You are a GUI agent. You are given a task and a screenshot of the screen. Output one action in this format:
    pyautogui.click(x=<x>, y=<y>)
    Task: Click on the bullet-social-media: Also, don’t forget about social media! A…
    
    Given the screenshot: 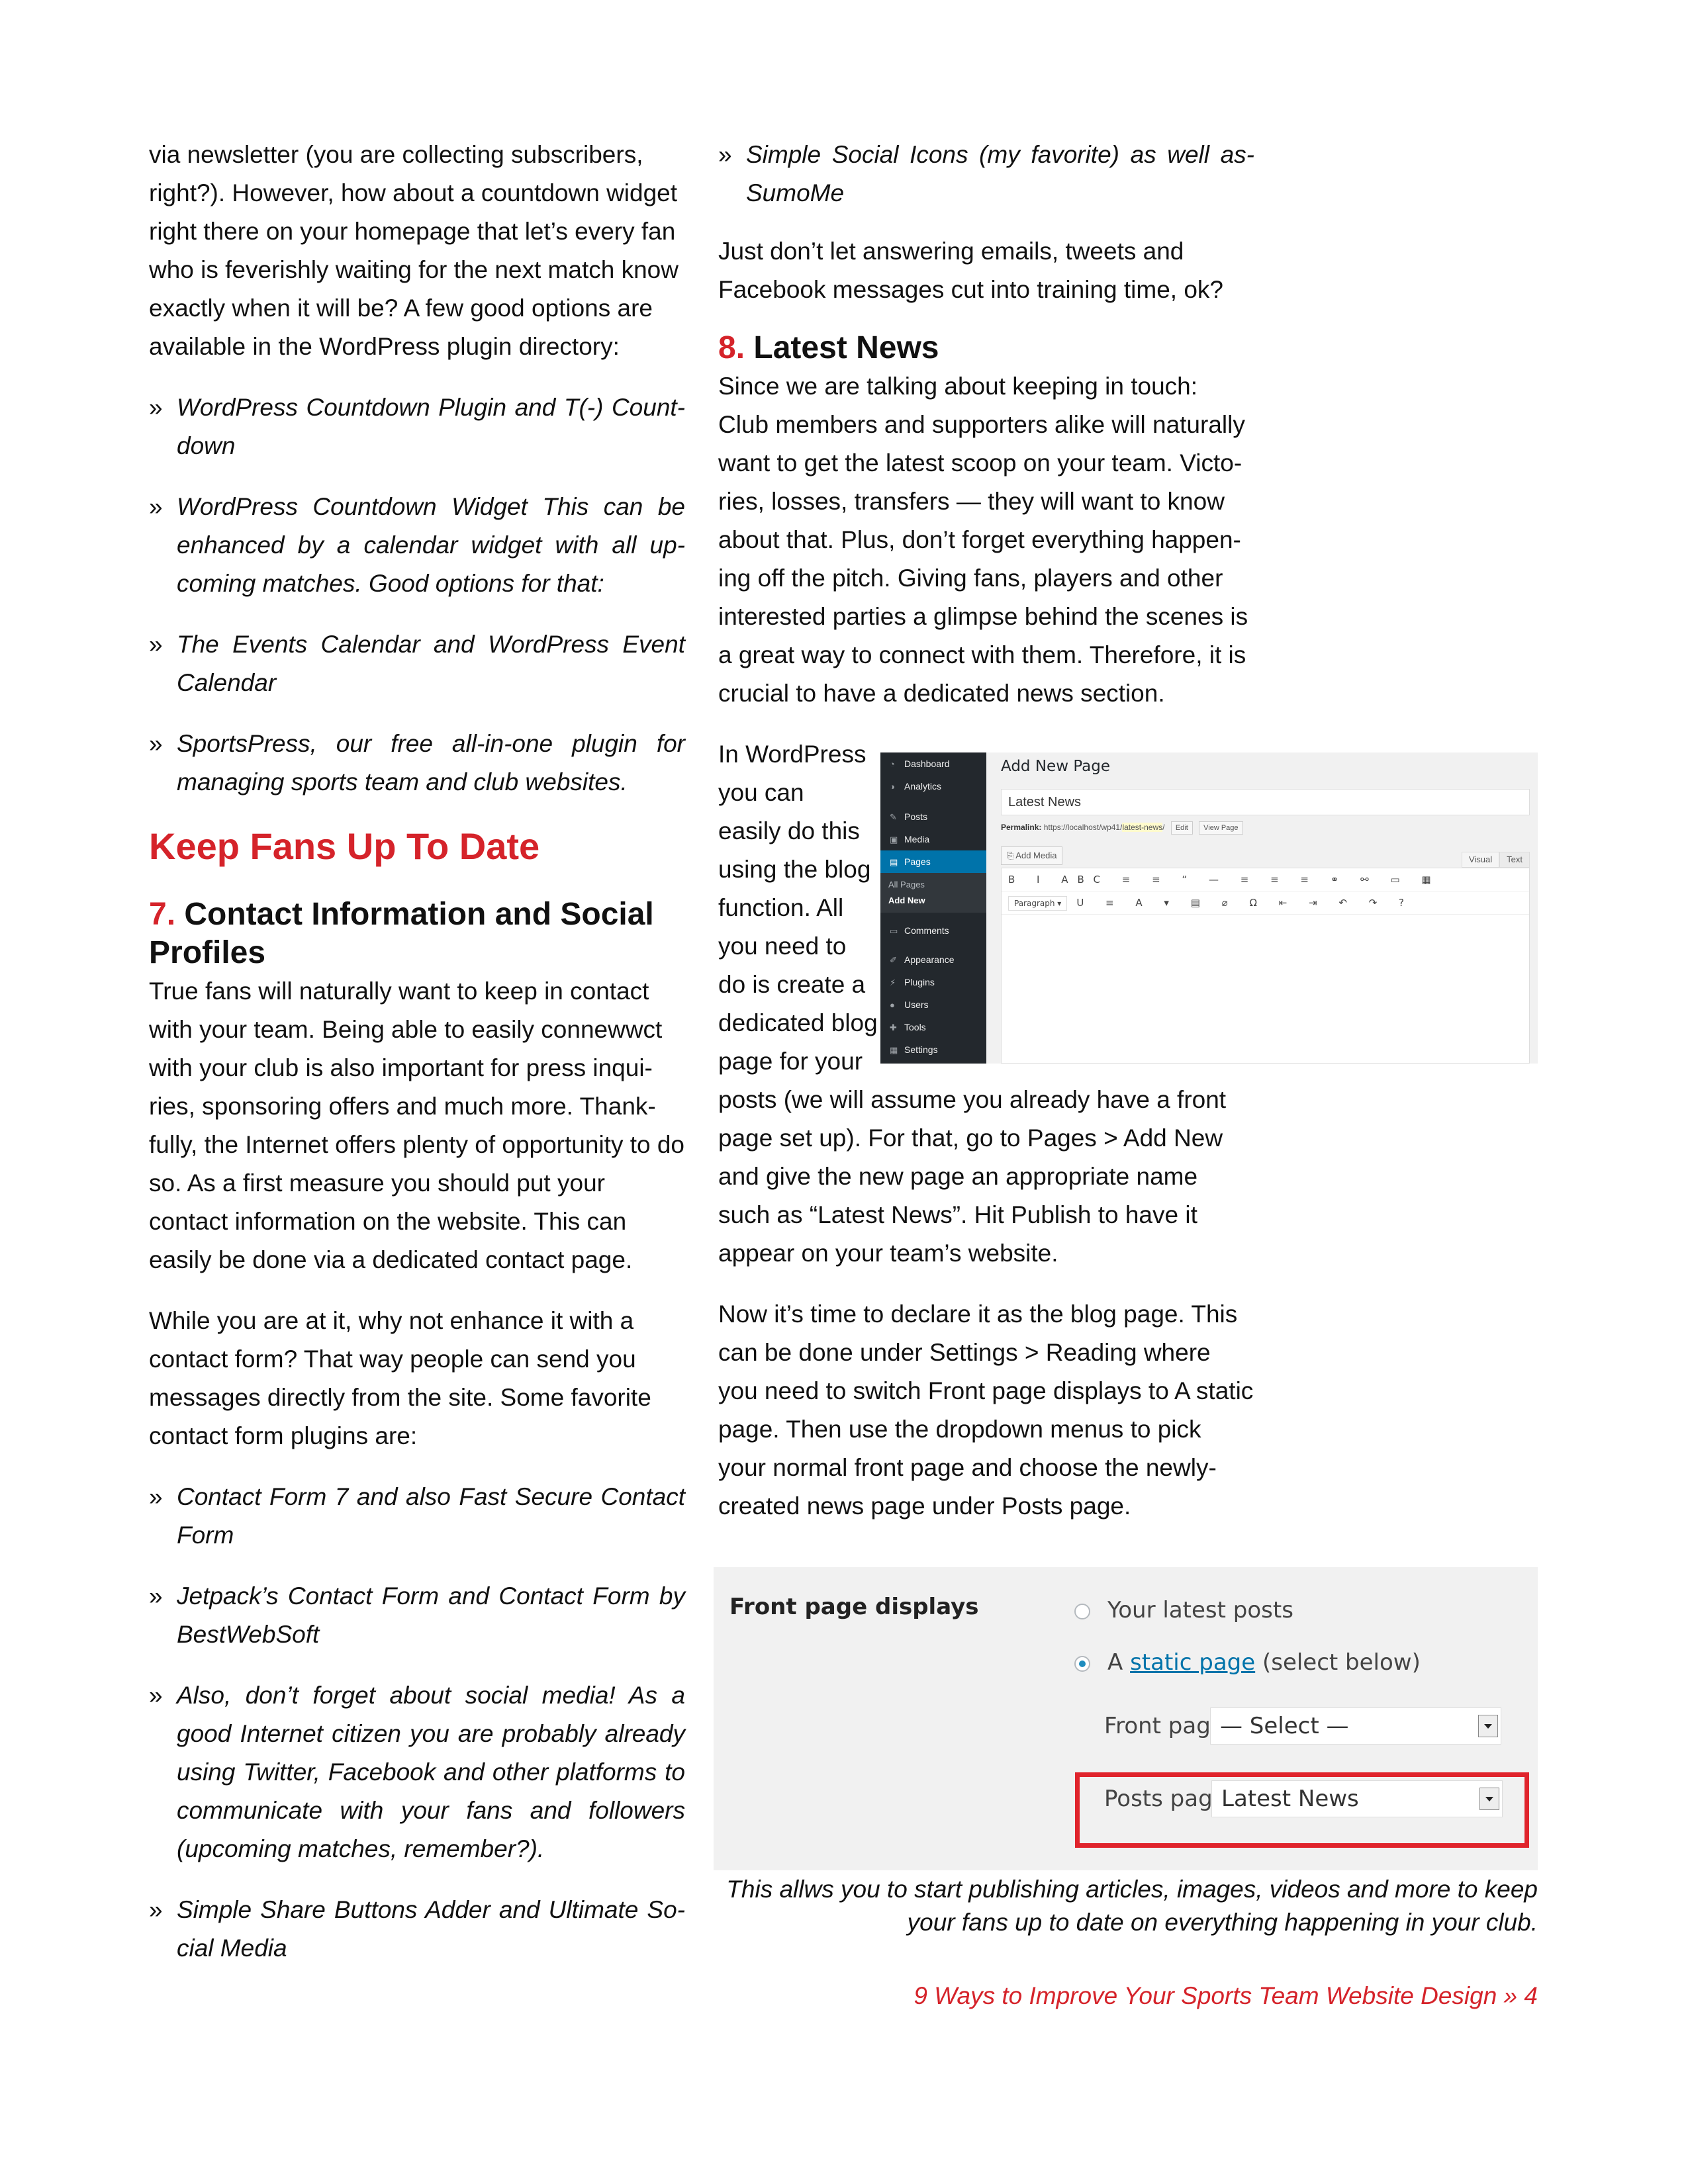 What is the action you would take?
    pyautogui.click(x=417, y=1772)
    